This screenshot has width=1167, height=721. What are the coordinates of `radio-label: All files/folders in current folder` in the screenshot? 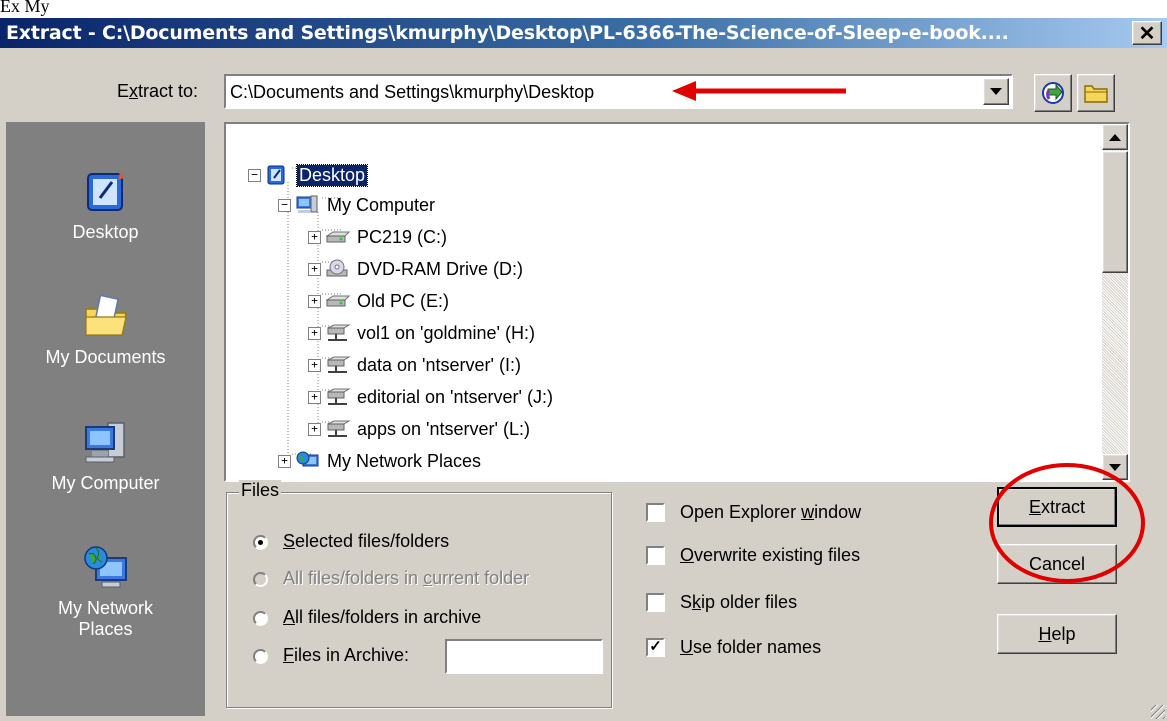 It's located at (406, 578).